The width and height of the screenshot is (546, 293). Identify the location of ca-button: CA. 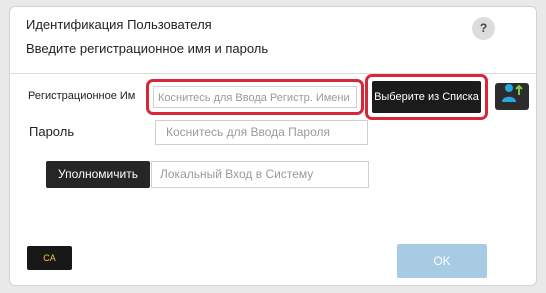
(49, 258).